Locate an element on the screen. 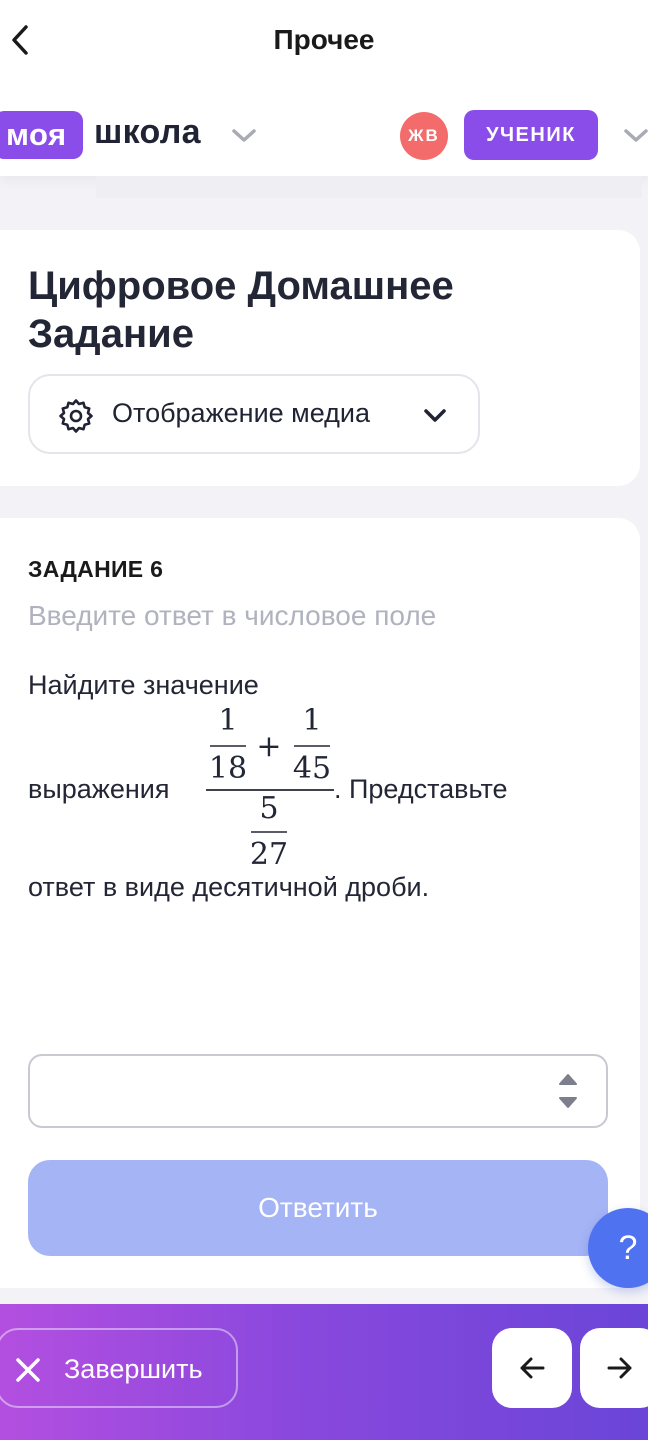  avatar: ЖВ is located at coordinates (424, 136).